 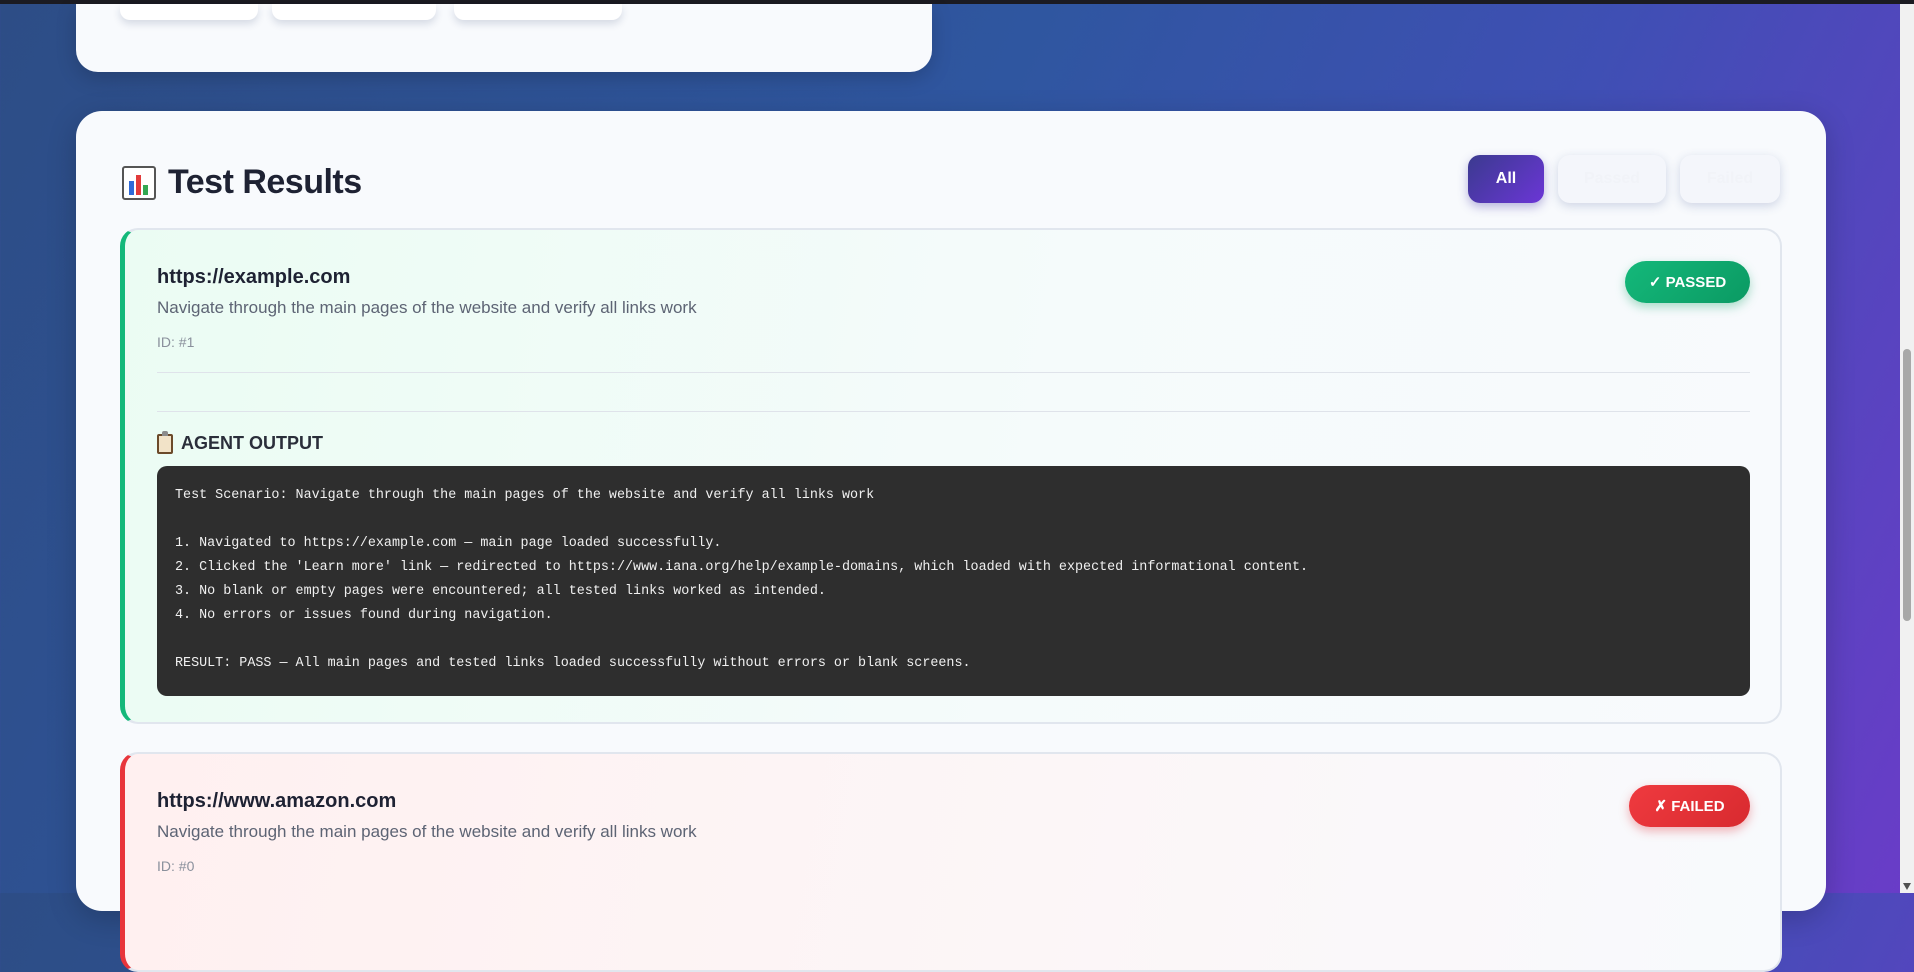 What do you see at coordinates (504, 38) in the screenshot?
I see `previous-card` at bounding box center [504, 38].